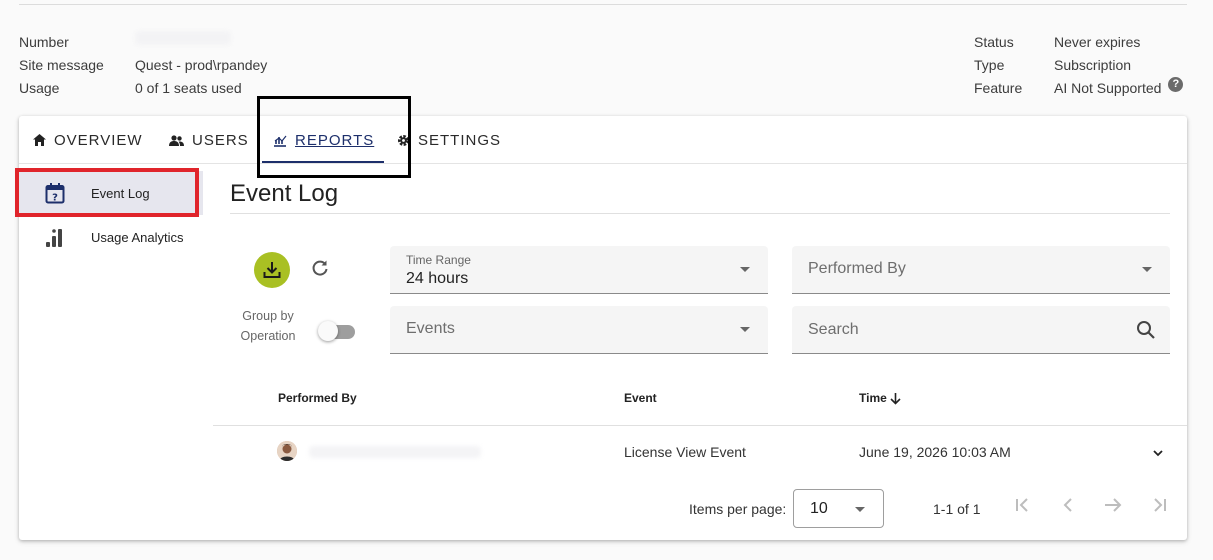 This screenshot has height=560, width=1213. Describe the element at coordinates (685, 452) in the screenshot. I see `event-cell: License View Event` at that location.